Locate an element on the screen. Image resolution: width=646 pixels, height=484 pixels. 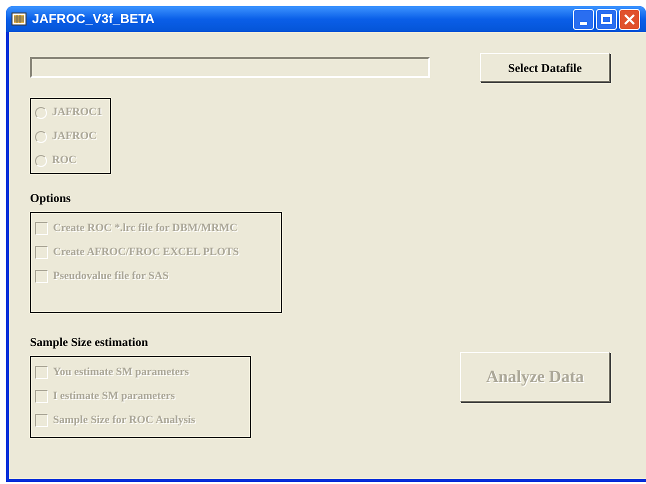
maximize-button is located at coordinates (606, 19).